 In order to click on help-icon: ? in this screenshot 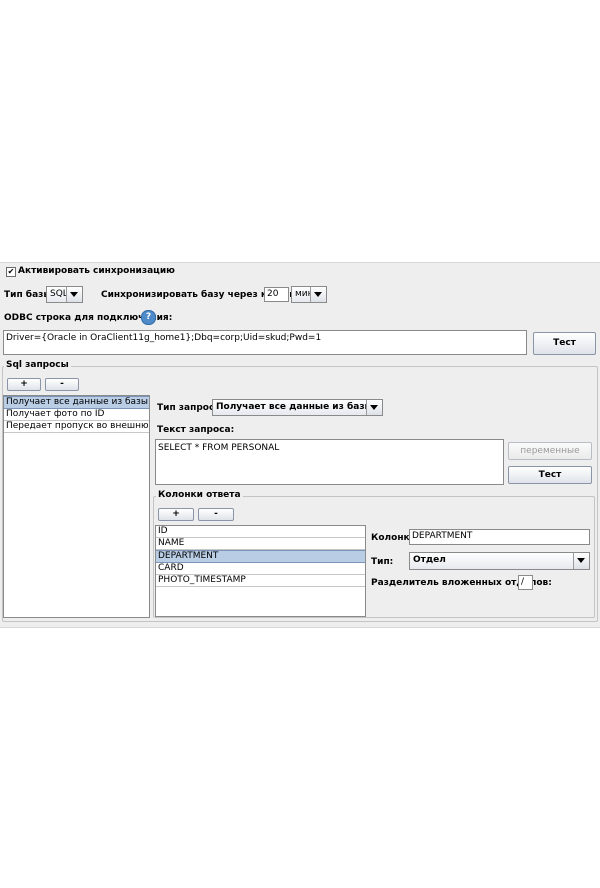, I will do `click(148, 317)`.